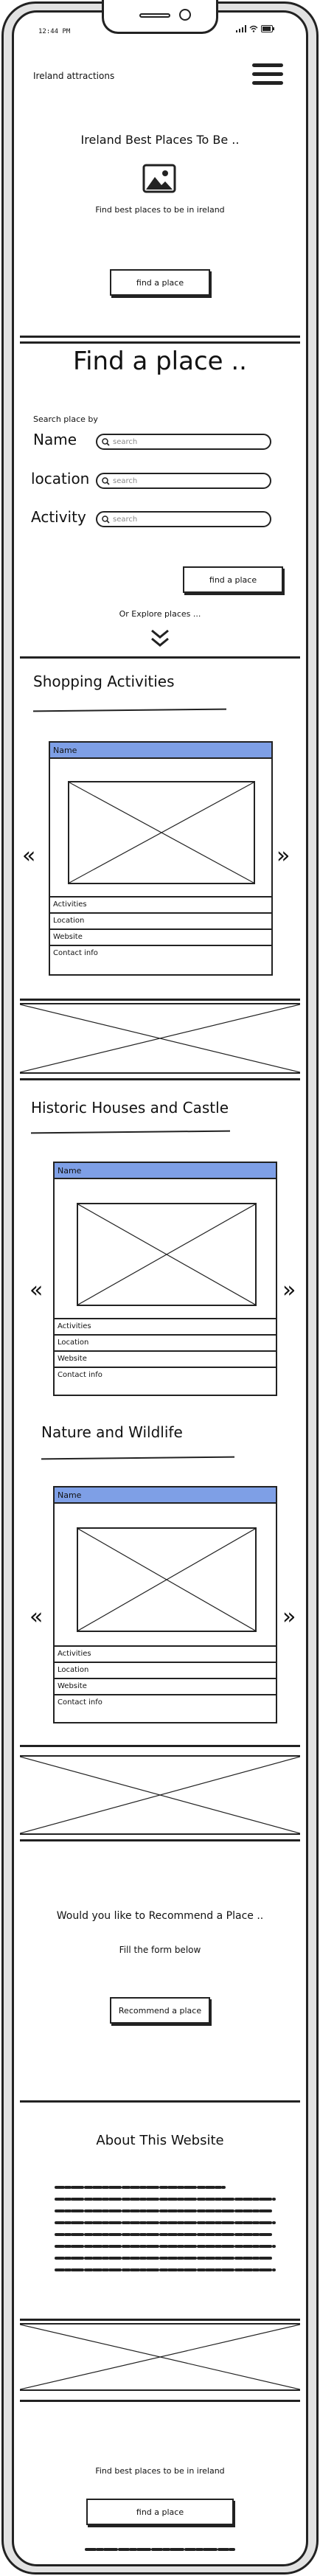 This screenshot has height=2576, width=320. What do you see at coordinates (183, 481) in the screenshot?
I see `location-search-input: search` at bounding box center [183, 481].